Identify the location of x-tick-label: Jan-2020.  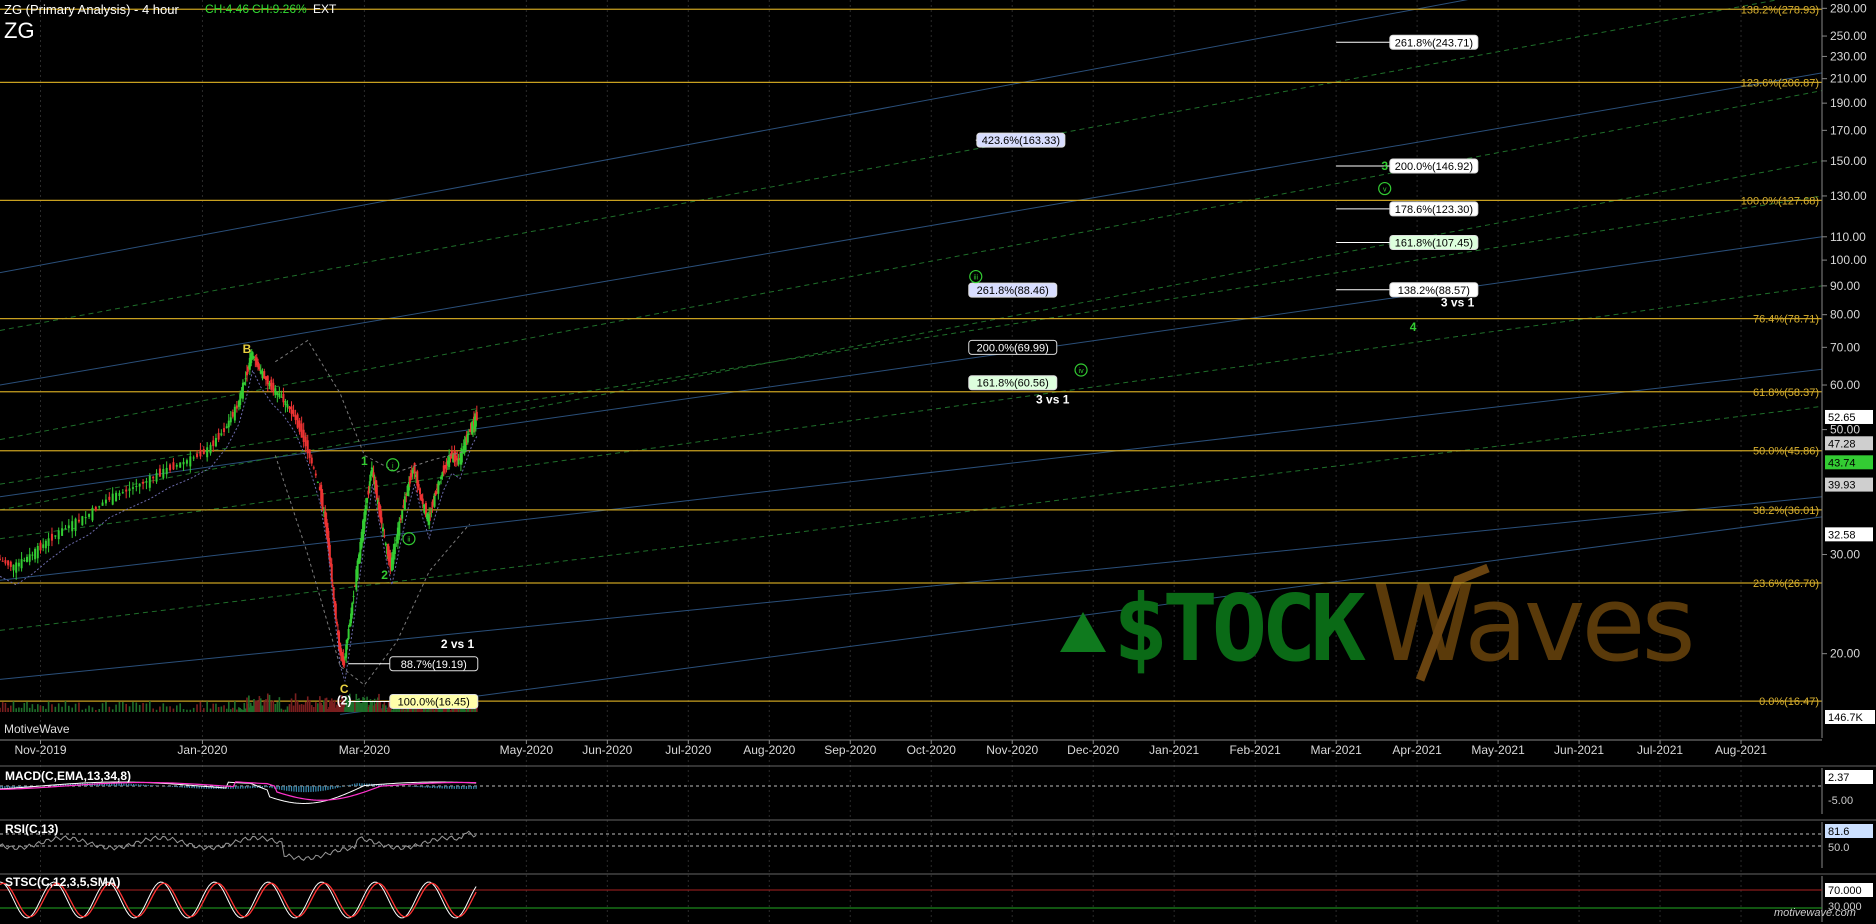
(202, 750).